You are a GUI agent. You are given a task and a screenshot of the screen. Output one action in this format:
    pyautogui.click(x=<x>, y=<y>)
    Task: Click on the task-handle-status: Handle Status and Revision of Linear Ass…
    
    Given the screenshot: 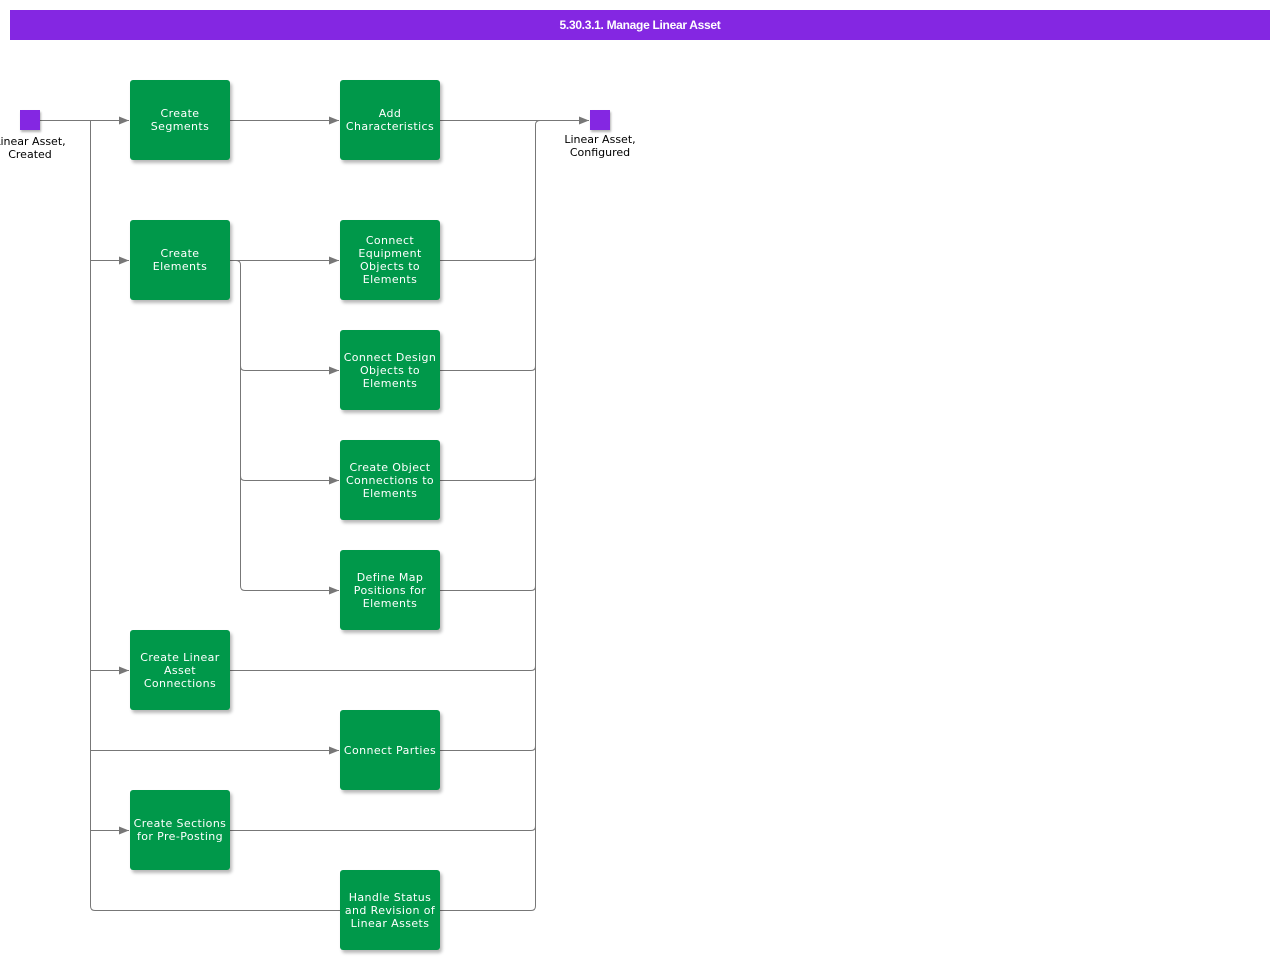 What is the action you would take?
    pyautogui.click(x=390, y=910)
    